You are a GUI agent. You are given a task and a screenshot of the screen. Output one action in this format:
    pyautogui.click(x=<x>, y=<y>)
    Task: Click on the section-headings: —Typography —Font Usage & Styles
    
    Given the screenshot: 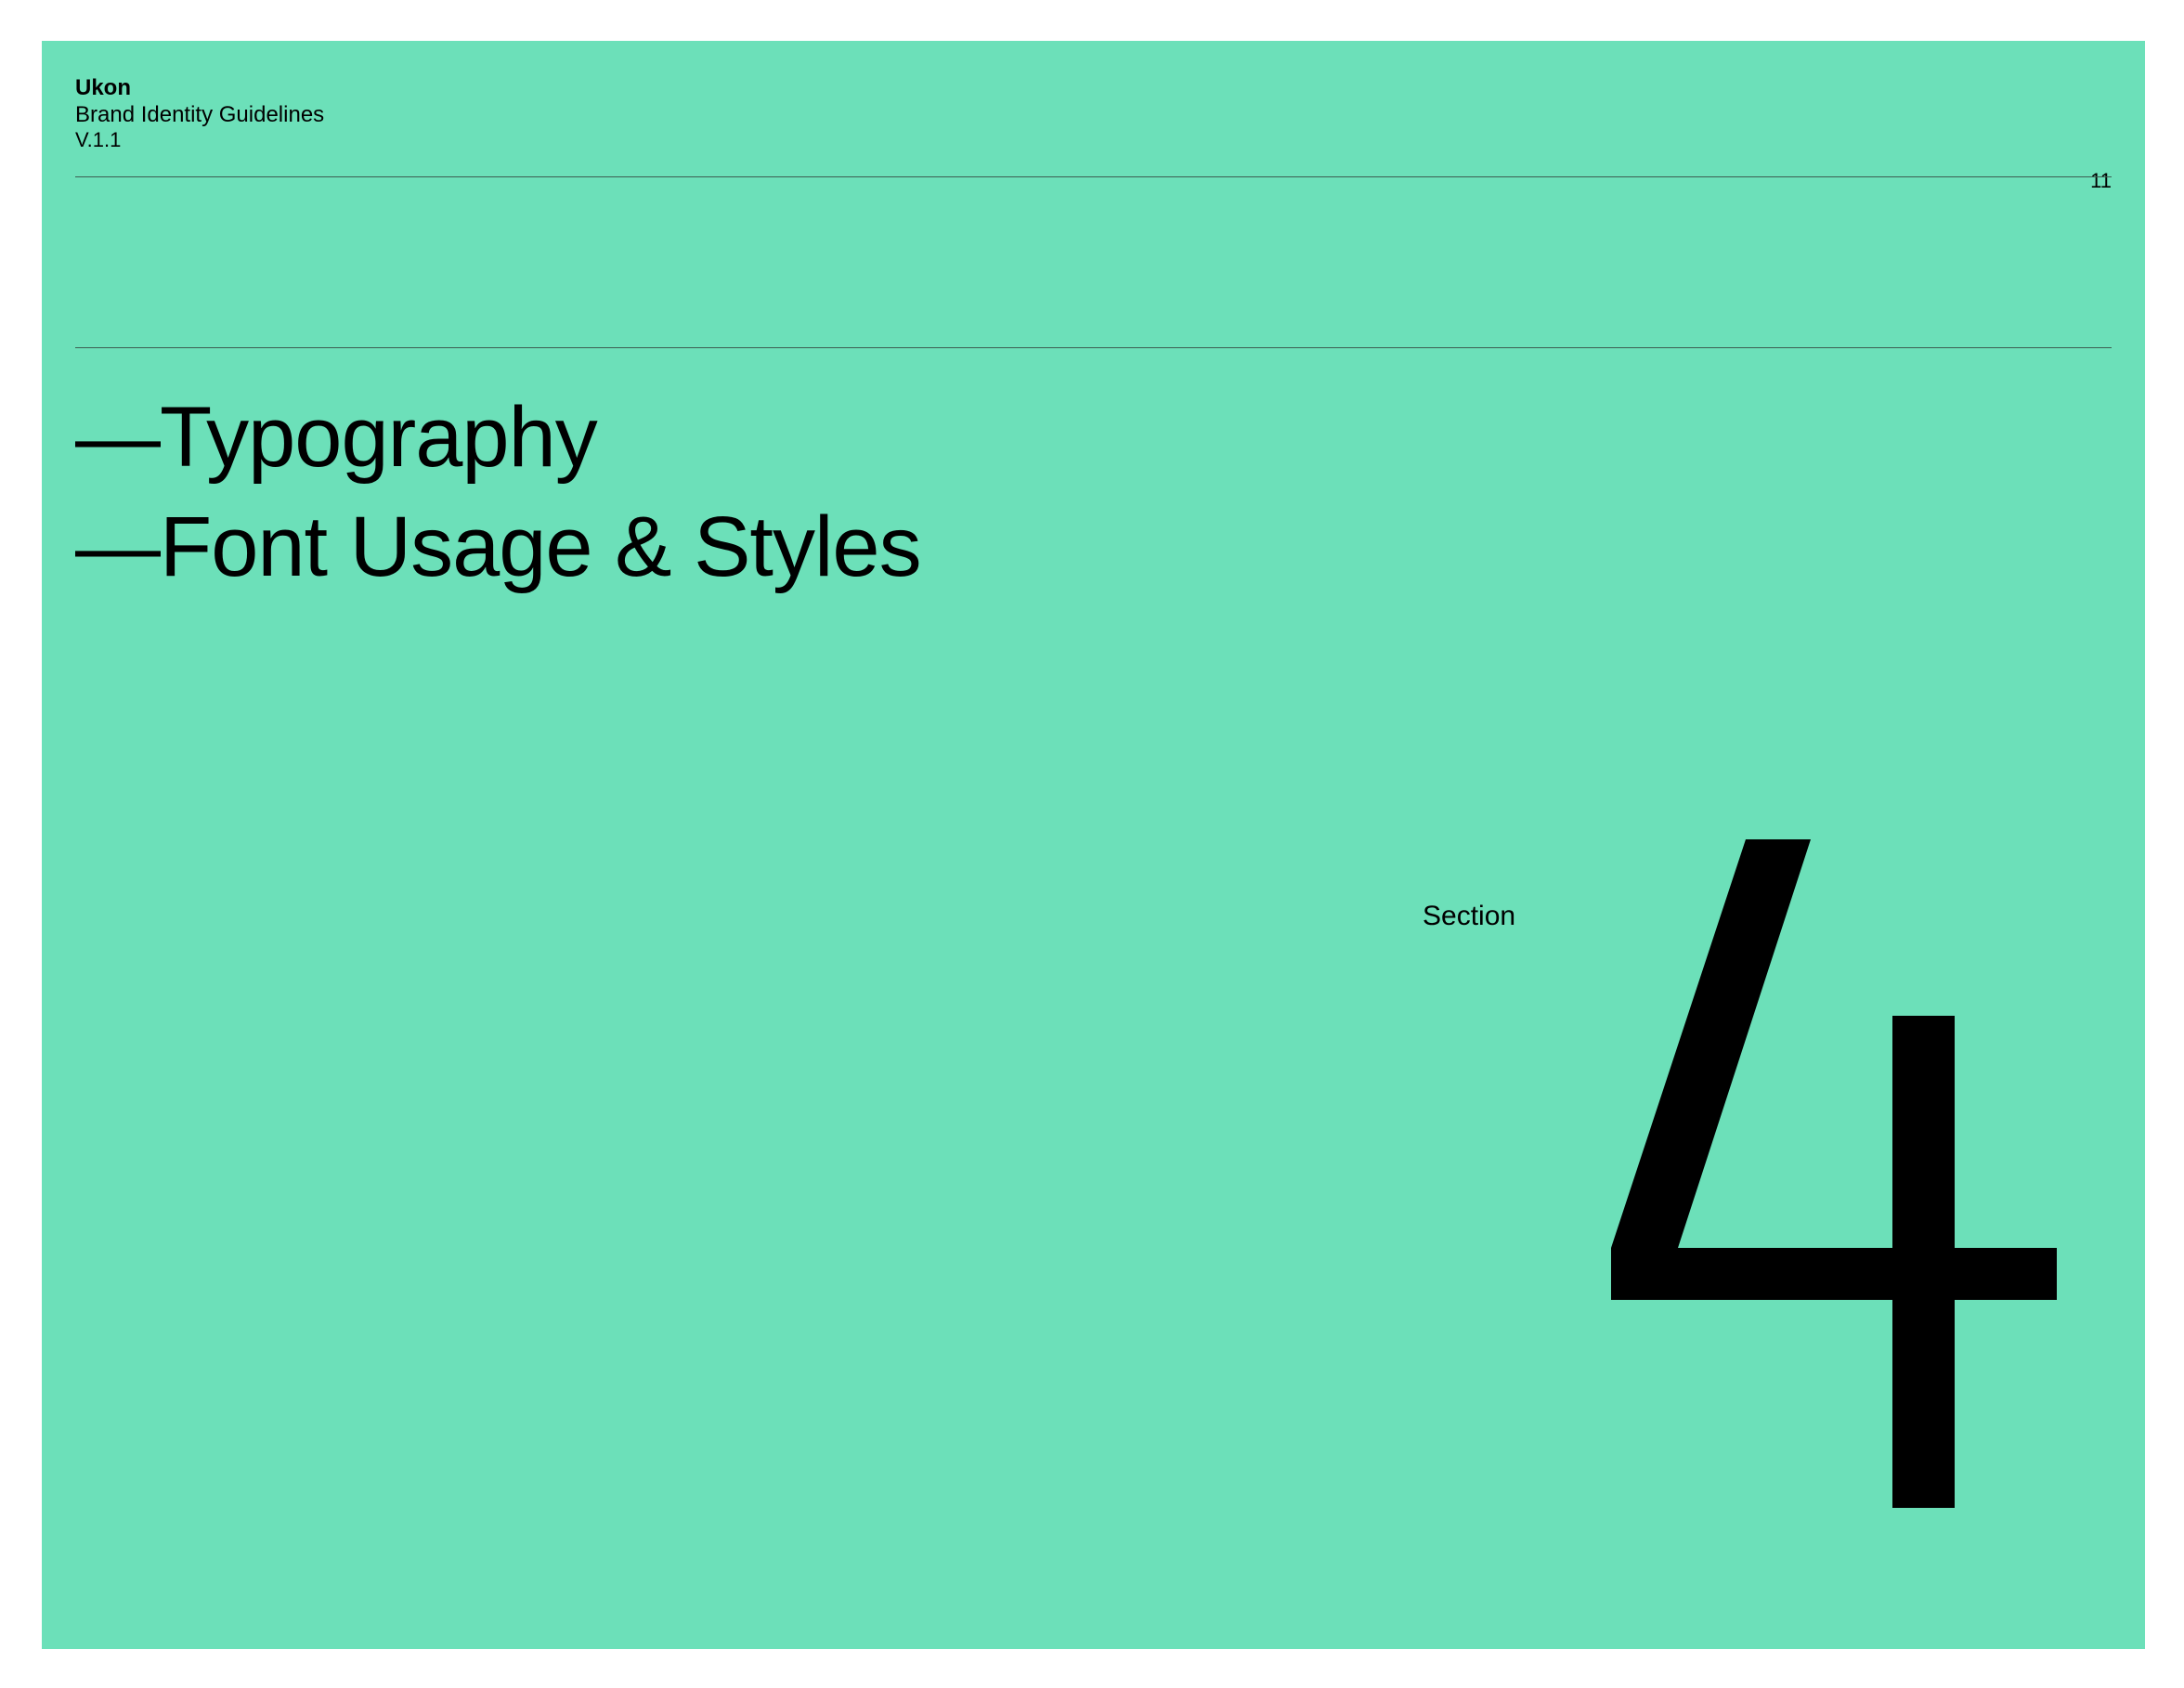 What is the action you would take?
    pyautogui.click(x=725, y=492)
    